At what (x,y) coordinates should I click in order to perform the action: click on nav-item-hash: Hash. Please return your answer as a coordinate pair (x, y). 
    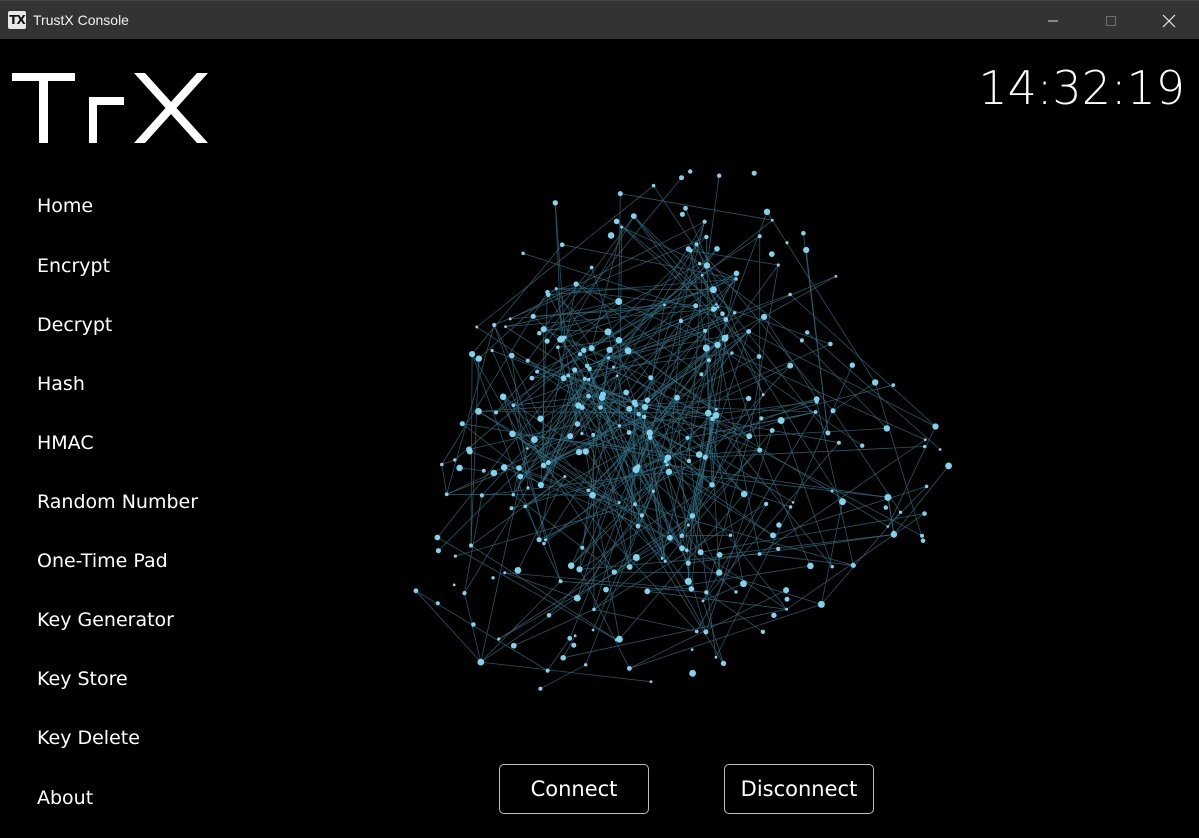
    Looking at the image, I should click on (61, 384).